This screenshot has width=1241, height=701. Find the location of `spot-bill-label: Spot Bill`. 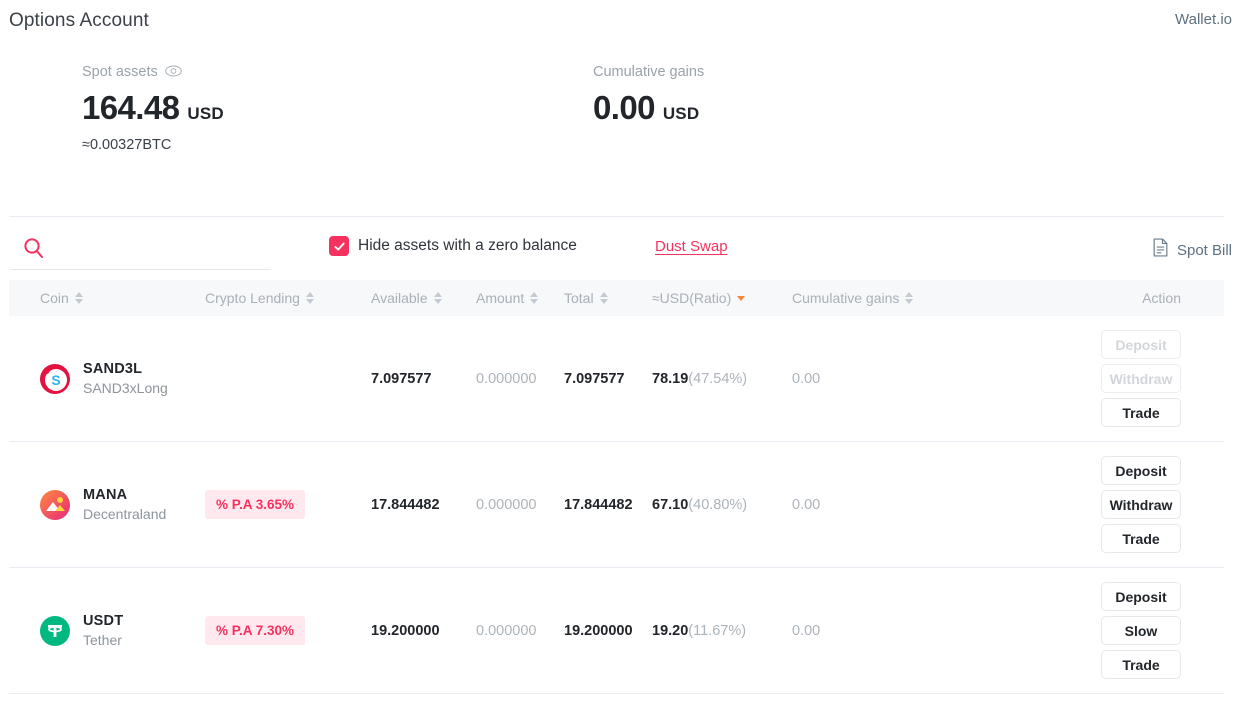

spot-bill-label: Spot Bill is located at coordinates (1204, 250).